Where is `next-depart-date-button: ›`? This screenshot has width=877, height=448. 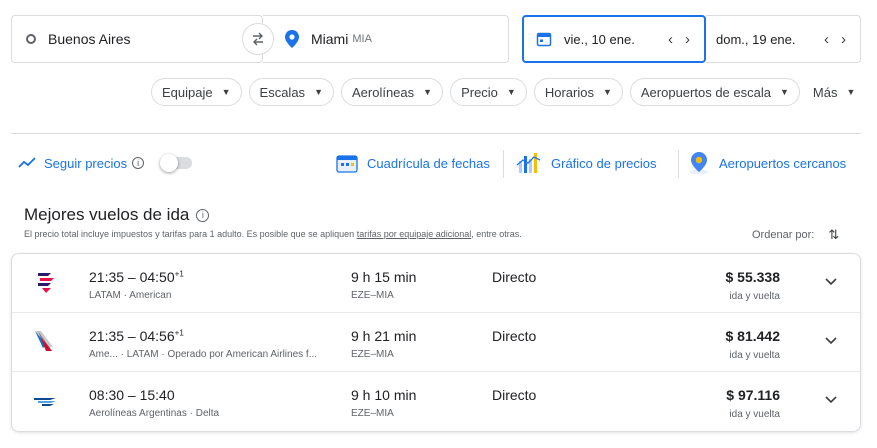 next-depart-date-button: › is located at coordinates (687, 39).